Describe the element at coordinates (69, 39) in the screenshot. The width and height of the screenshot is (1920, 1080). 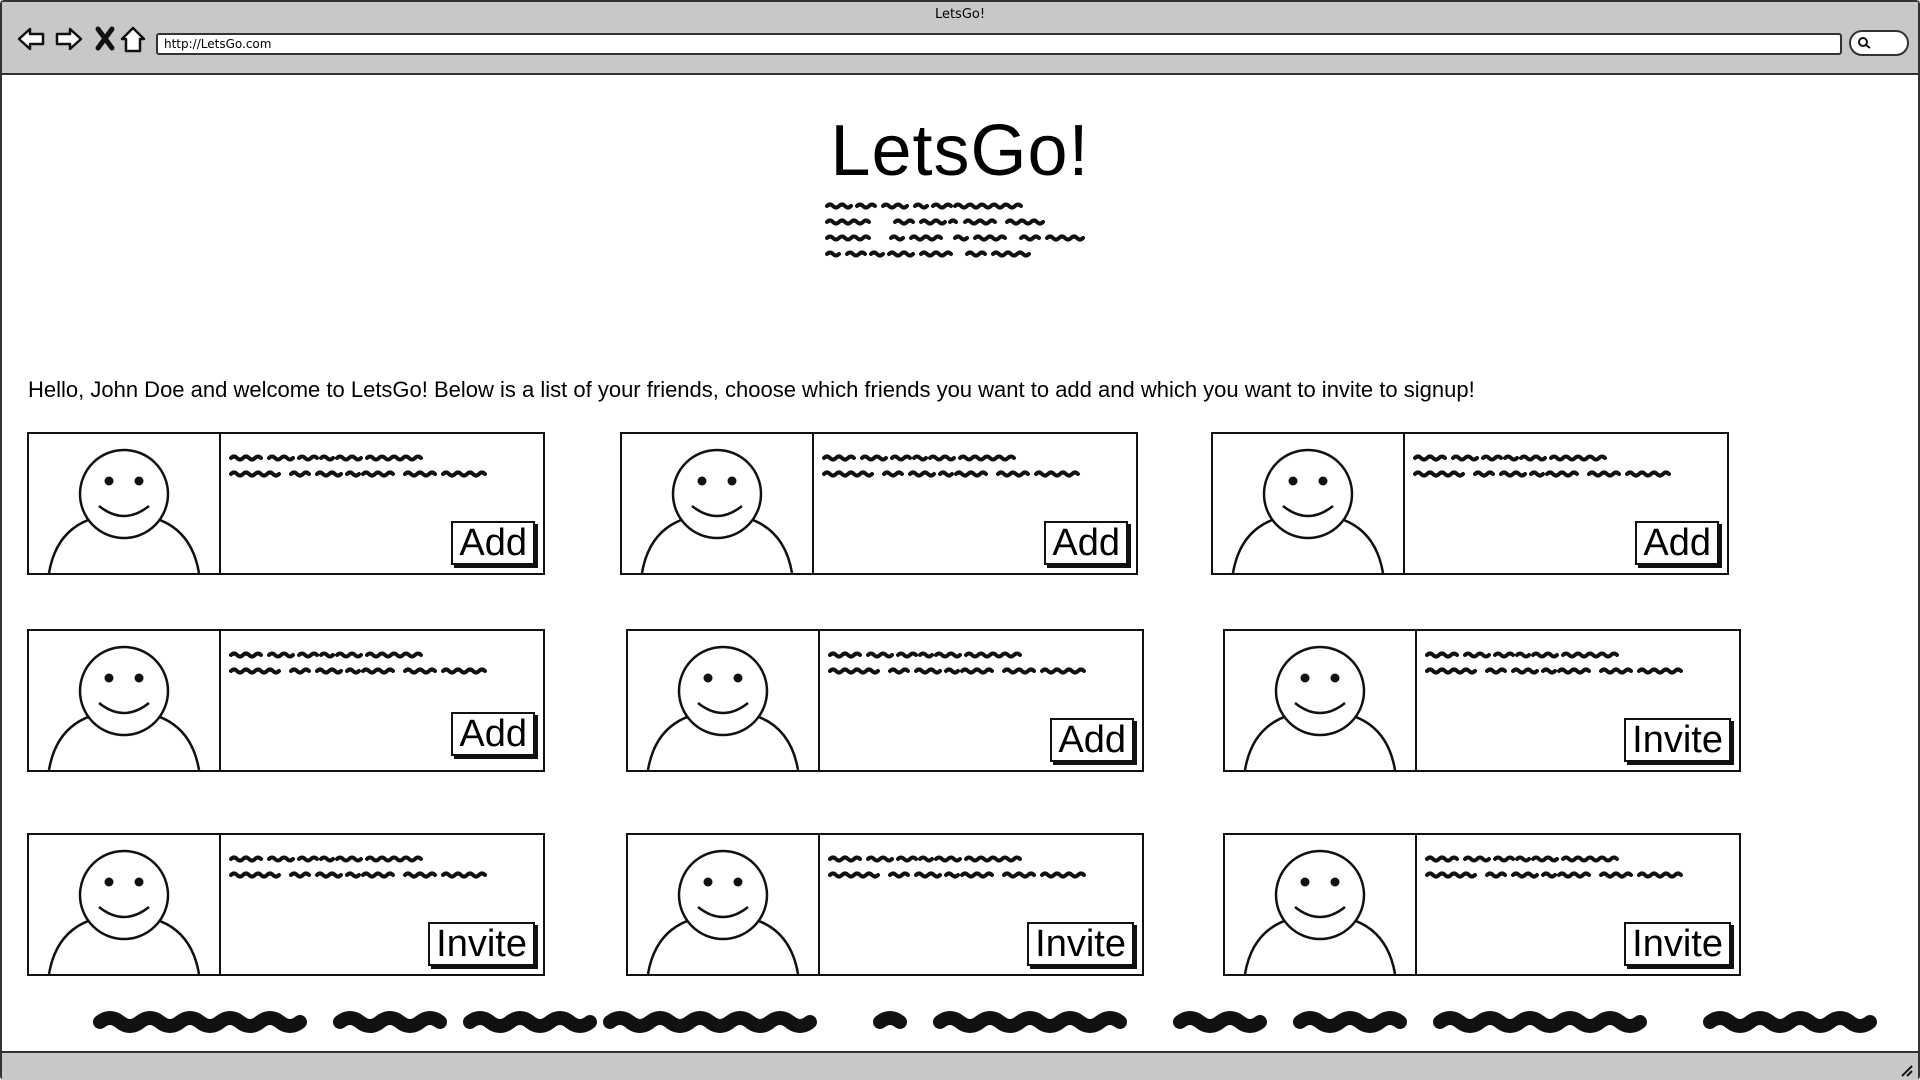
I see `forward-arrow-icon` at that location.